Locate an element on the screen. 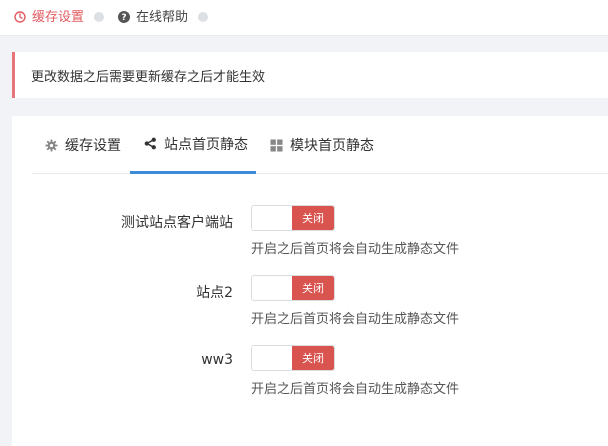 The width and height of the screenshot is (608, 446). tab-cache-settings: 缓存设置 is located at coordinates (83, 145).